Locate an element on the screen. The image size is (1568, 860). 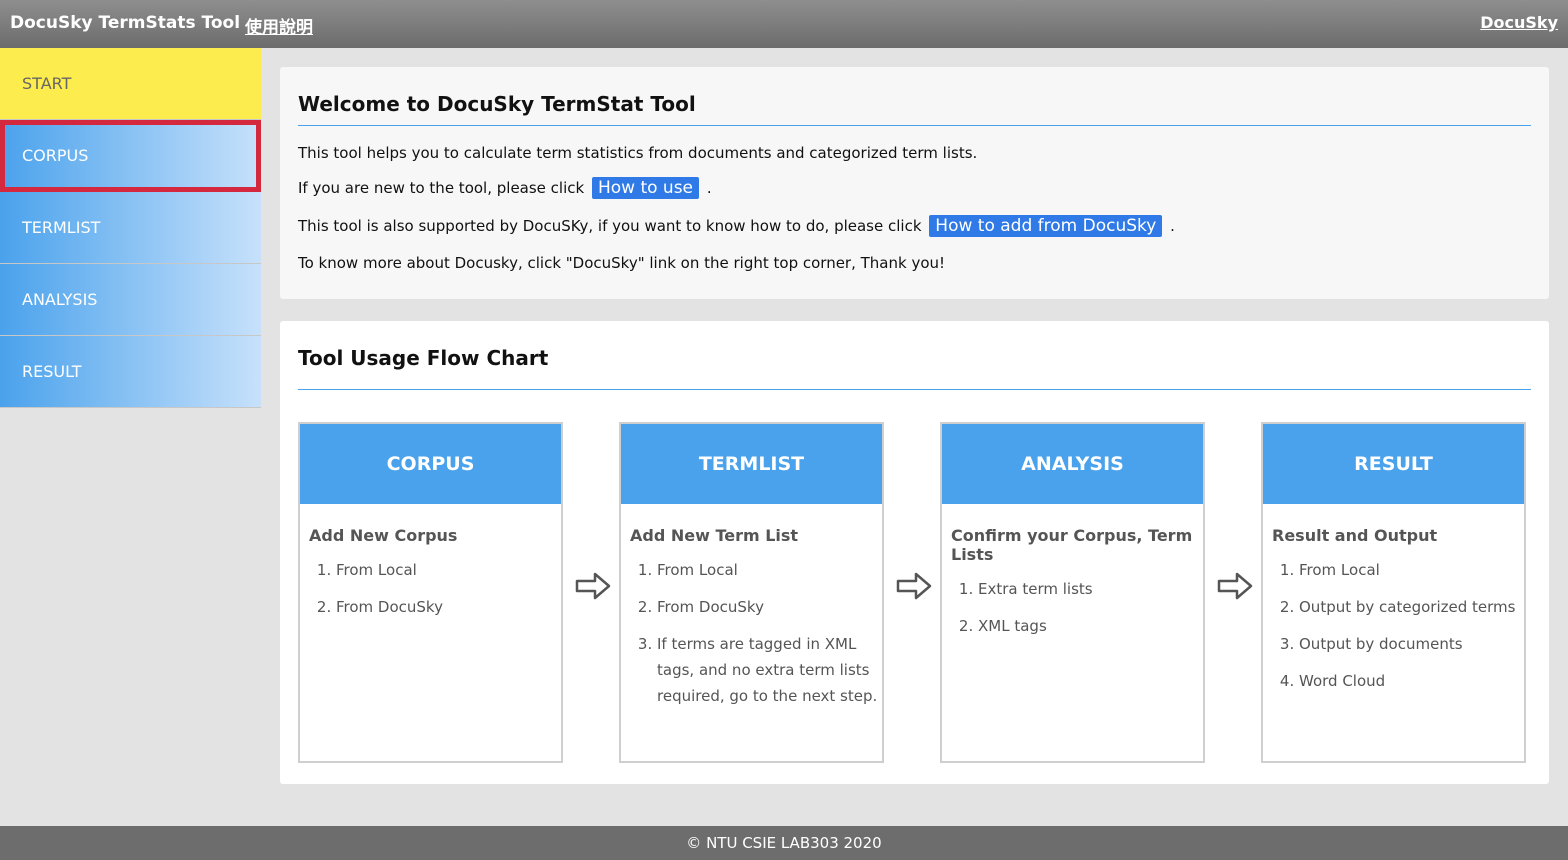
app-title: DocuSky TermStats Tool is located at coordinates (125, 23).